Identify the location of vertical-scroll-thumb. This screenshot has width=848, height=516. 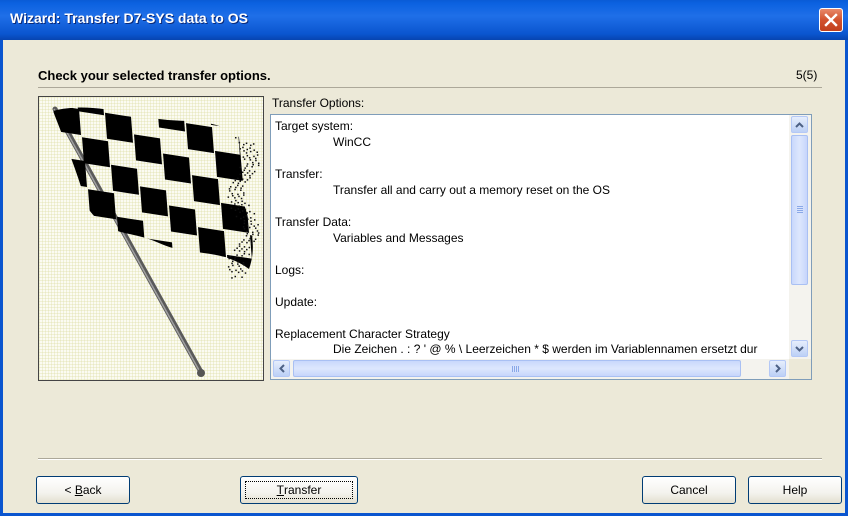
(799, 210).